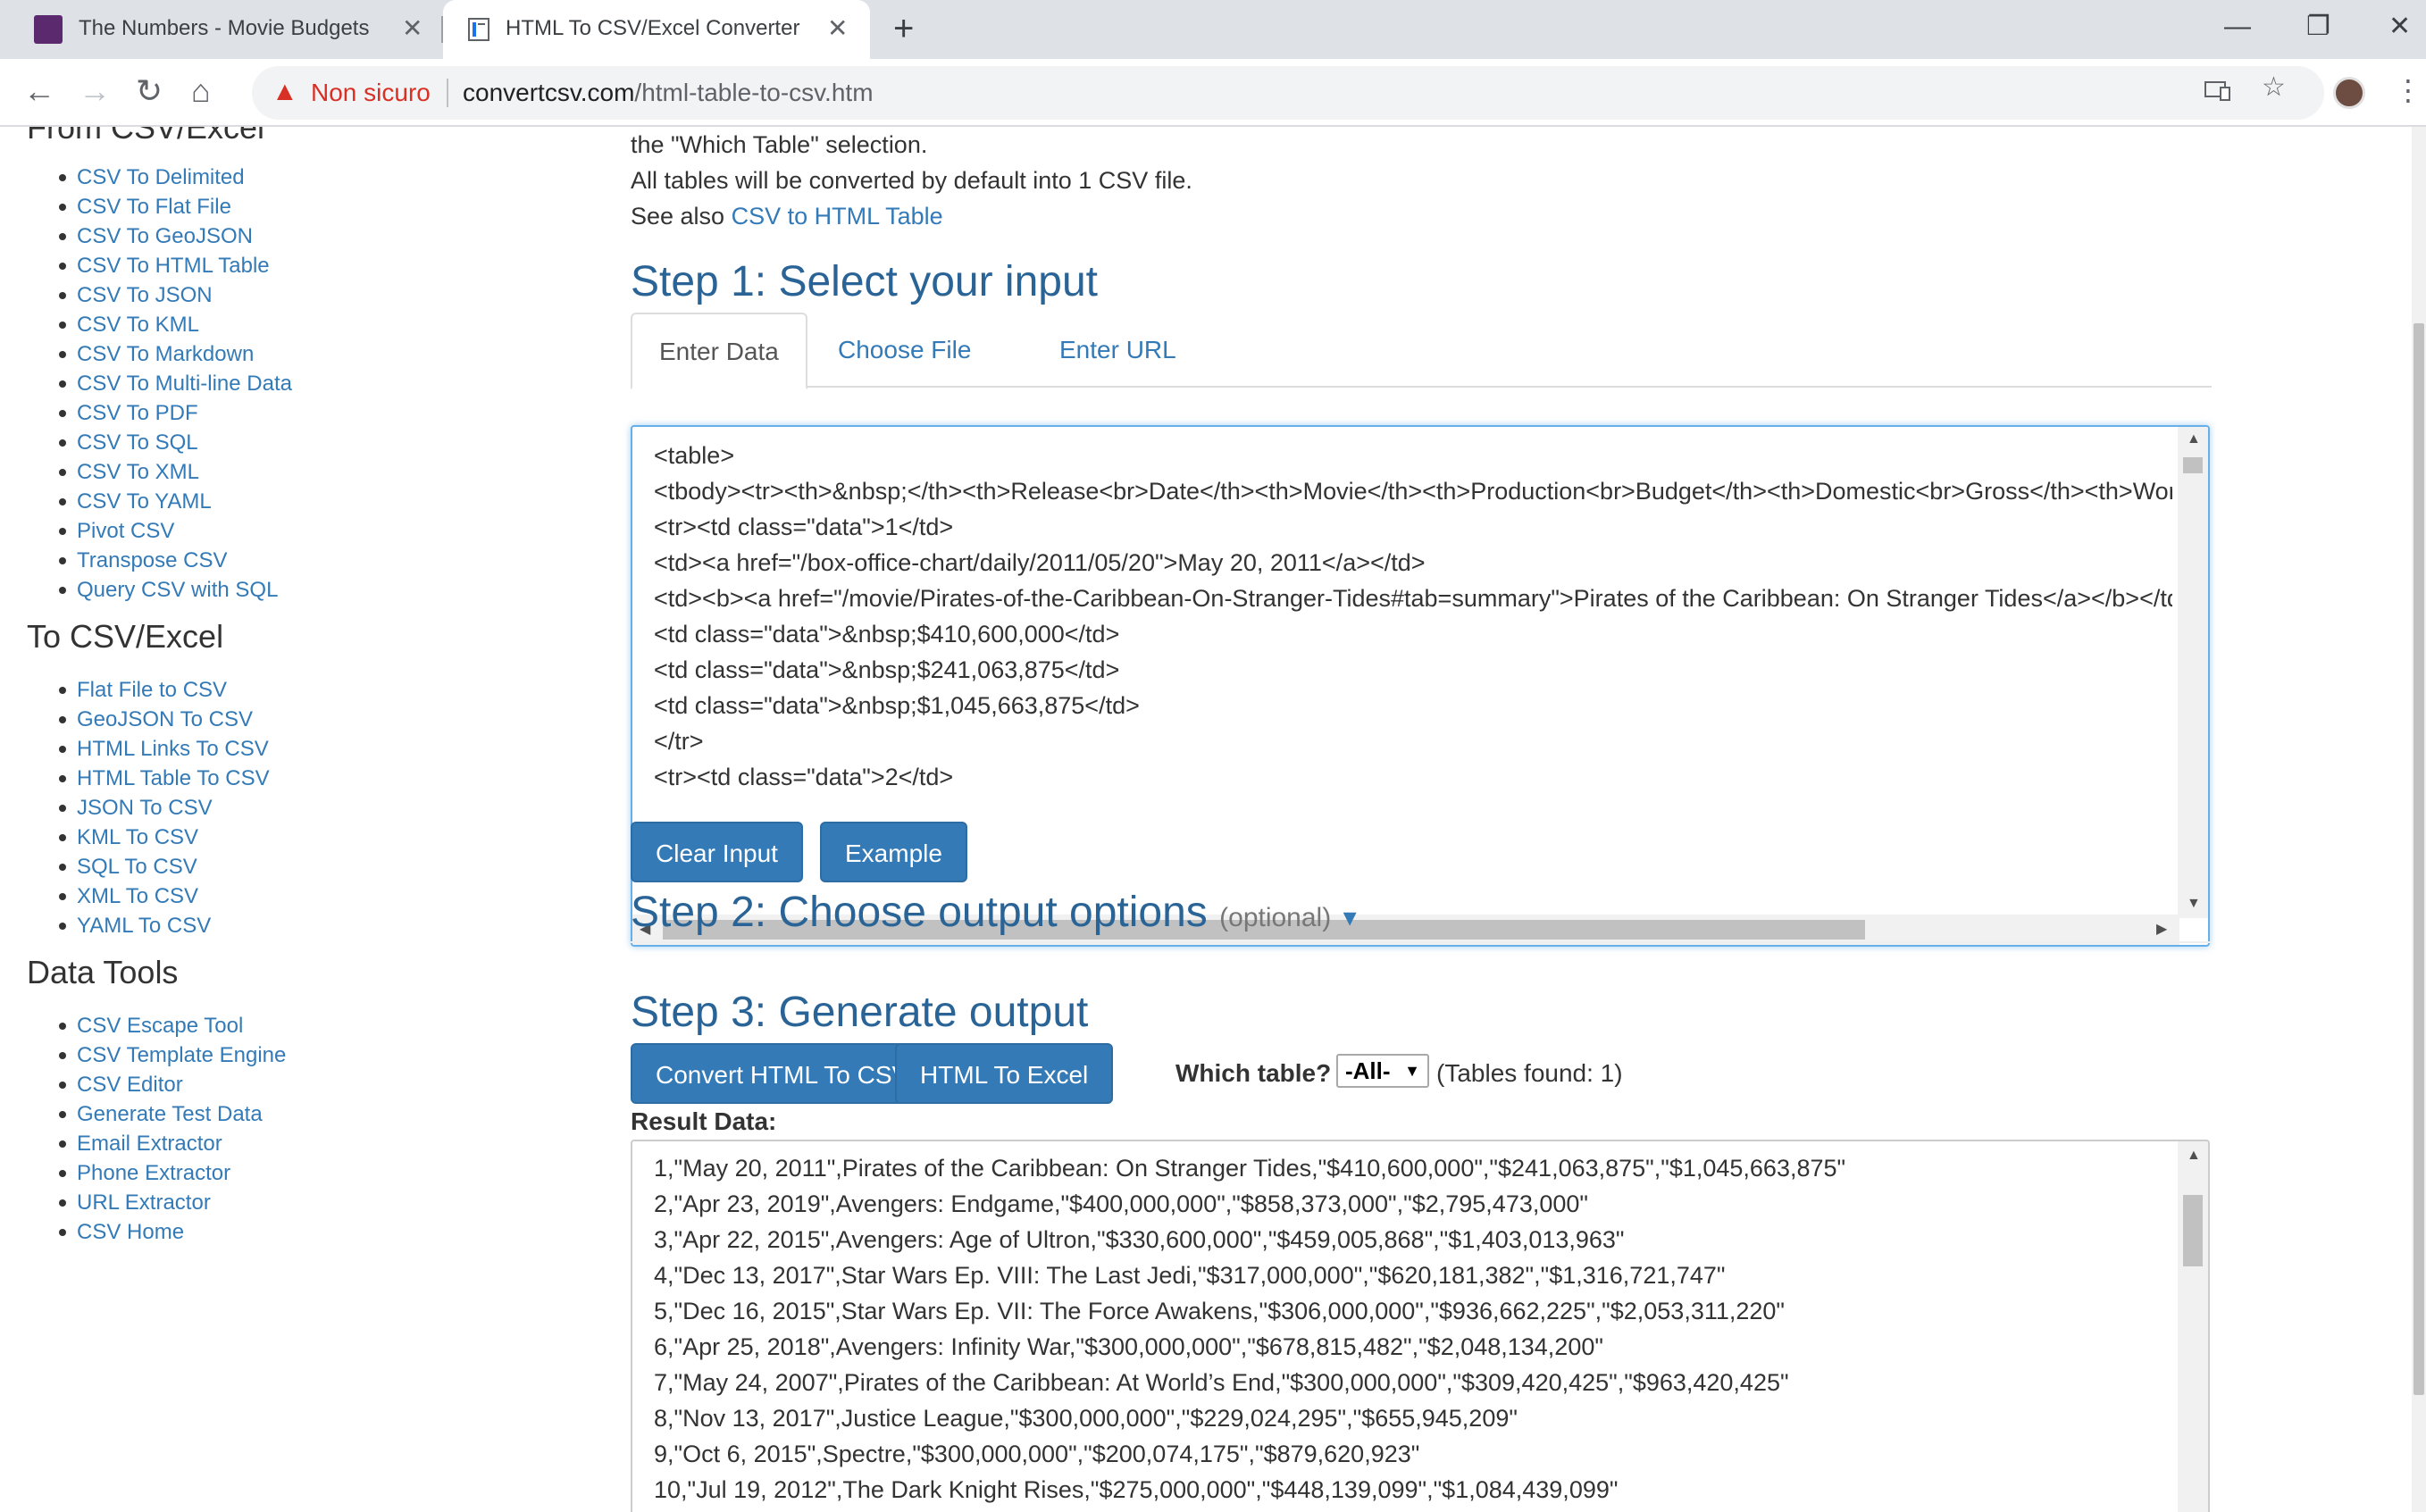 The height and width of the screenshot is (1512, 2426). Describe the element at coordinates (164, 925) in the screenshot. I see `sidebar-link: YAML To CSV` at that location.